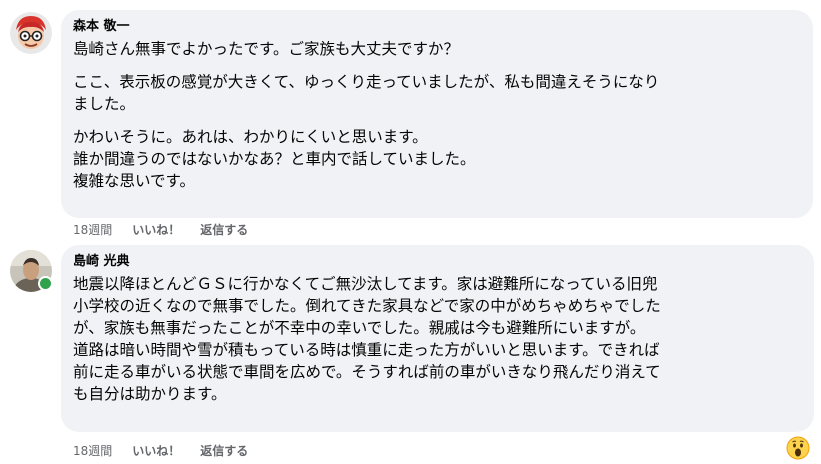 The width and height of the screenshot is (821, 464). What do you see at coordinates (366, 82) in the screenshot?
I see `comment-text: ここ、表示板の感覚が大きくて、ゆっくり走っていましたが、私も間違えそうになり` at bounding box center [366, 82].